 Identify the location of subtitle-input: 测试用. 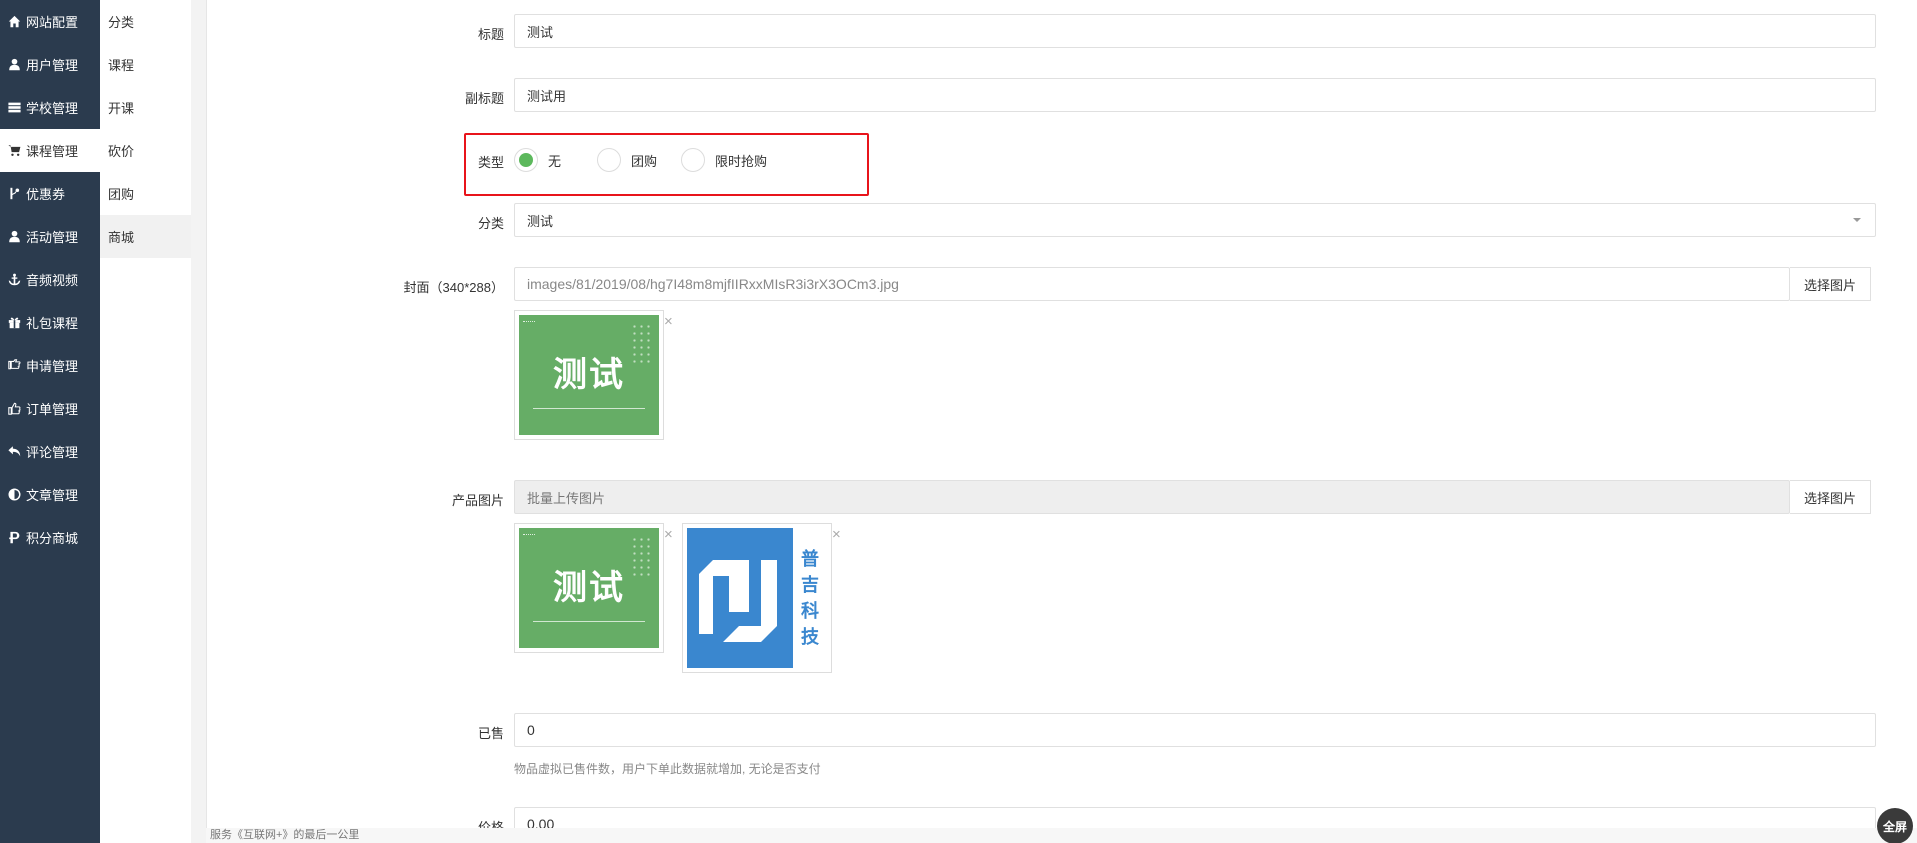
(1195, 95).